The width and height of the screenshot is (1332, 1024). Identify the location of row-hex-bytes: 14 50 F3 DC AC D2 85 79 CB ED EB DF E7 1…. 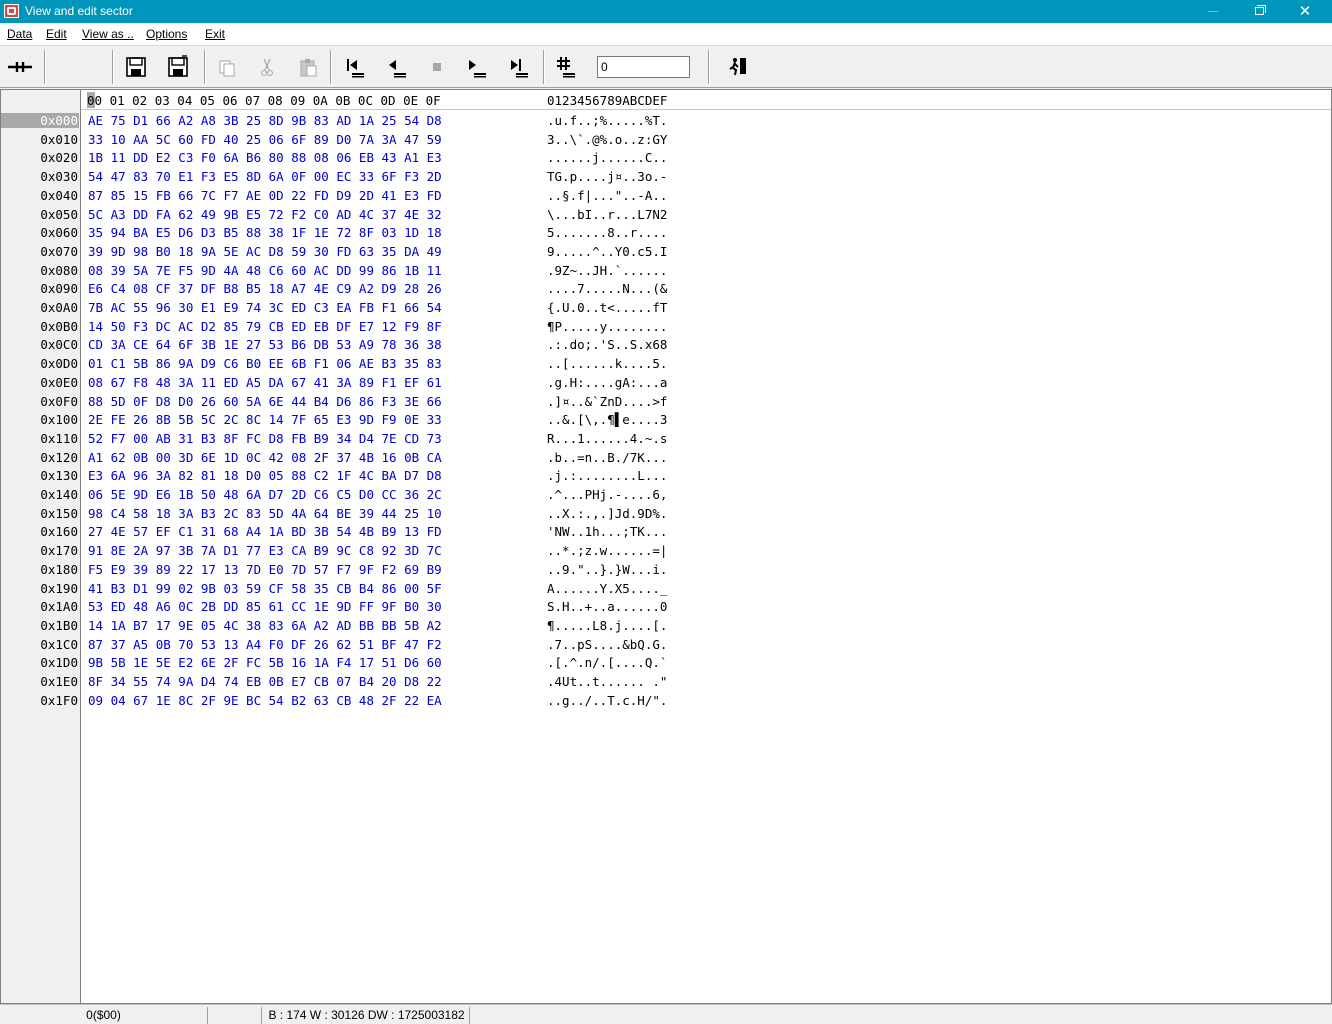
(265, 326).